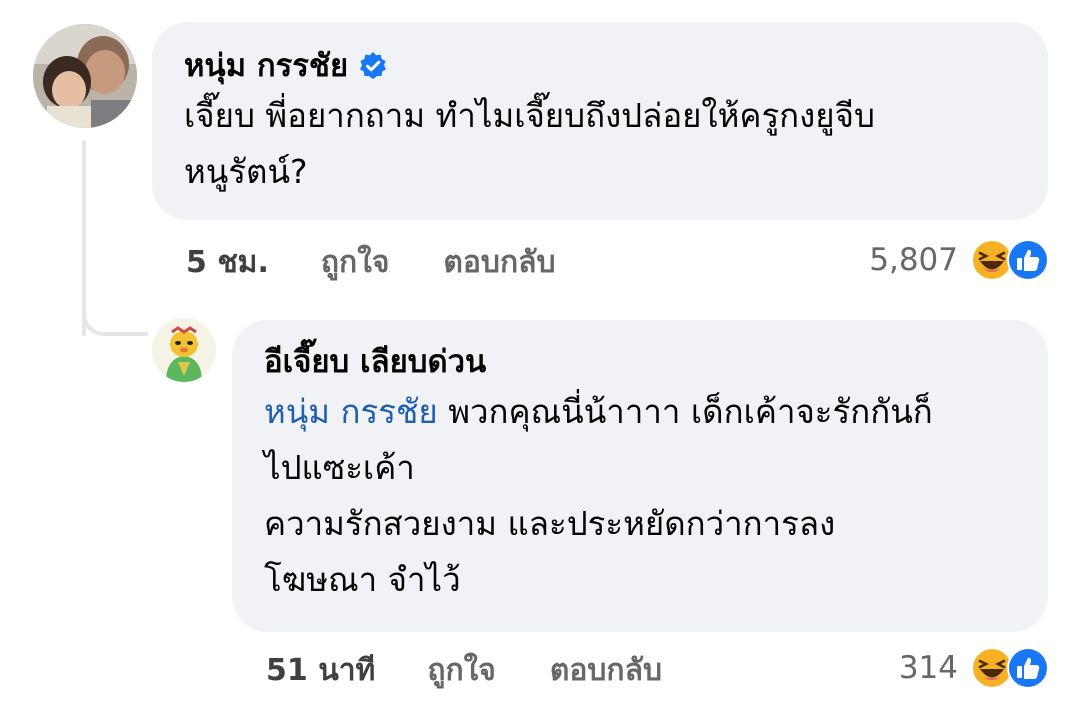 The width and height of the screenshot is (1080, 710). Describe the element at coordinates (85, 76) in the screenshot. I see `avatar` at that location.